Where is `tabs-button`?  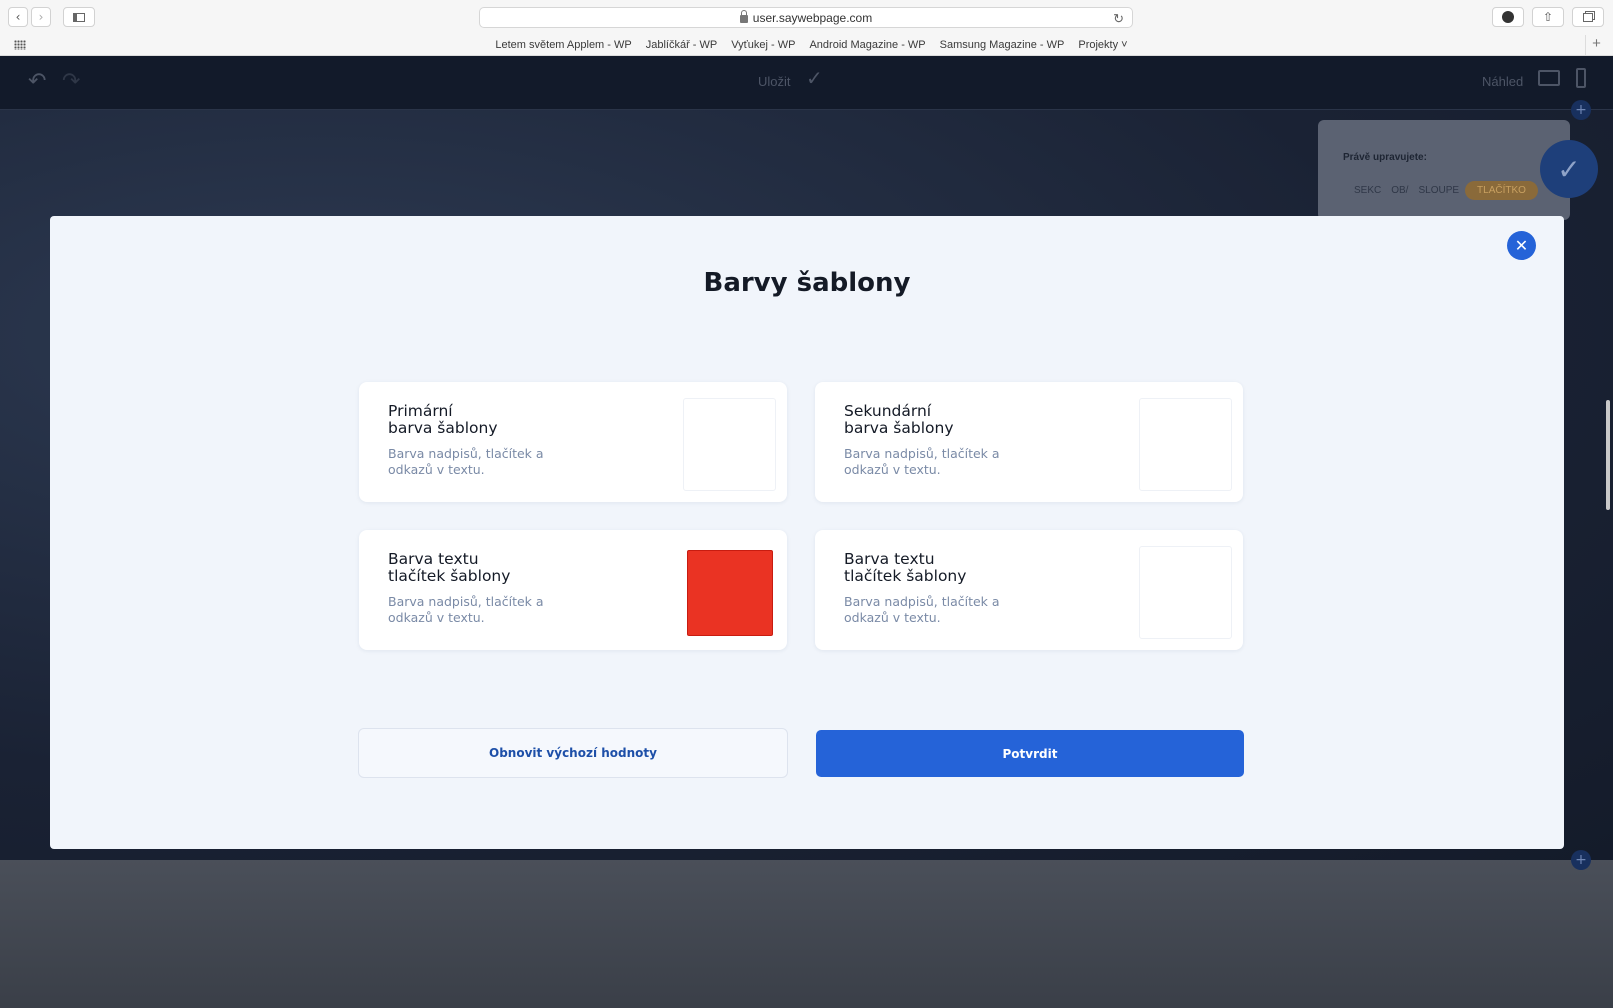 tabs-button is located at coordinates (1588, 17).